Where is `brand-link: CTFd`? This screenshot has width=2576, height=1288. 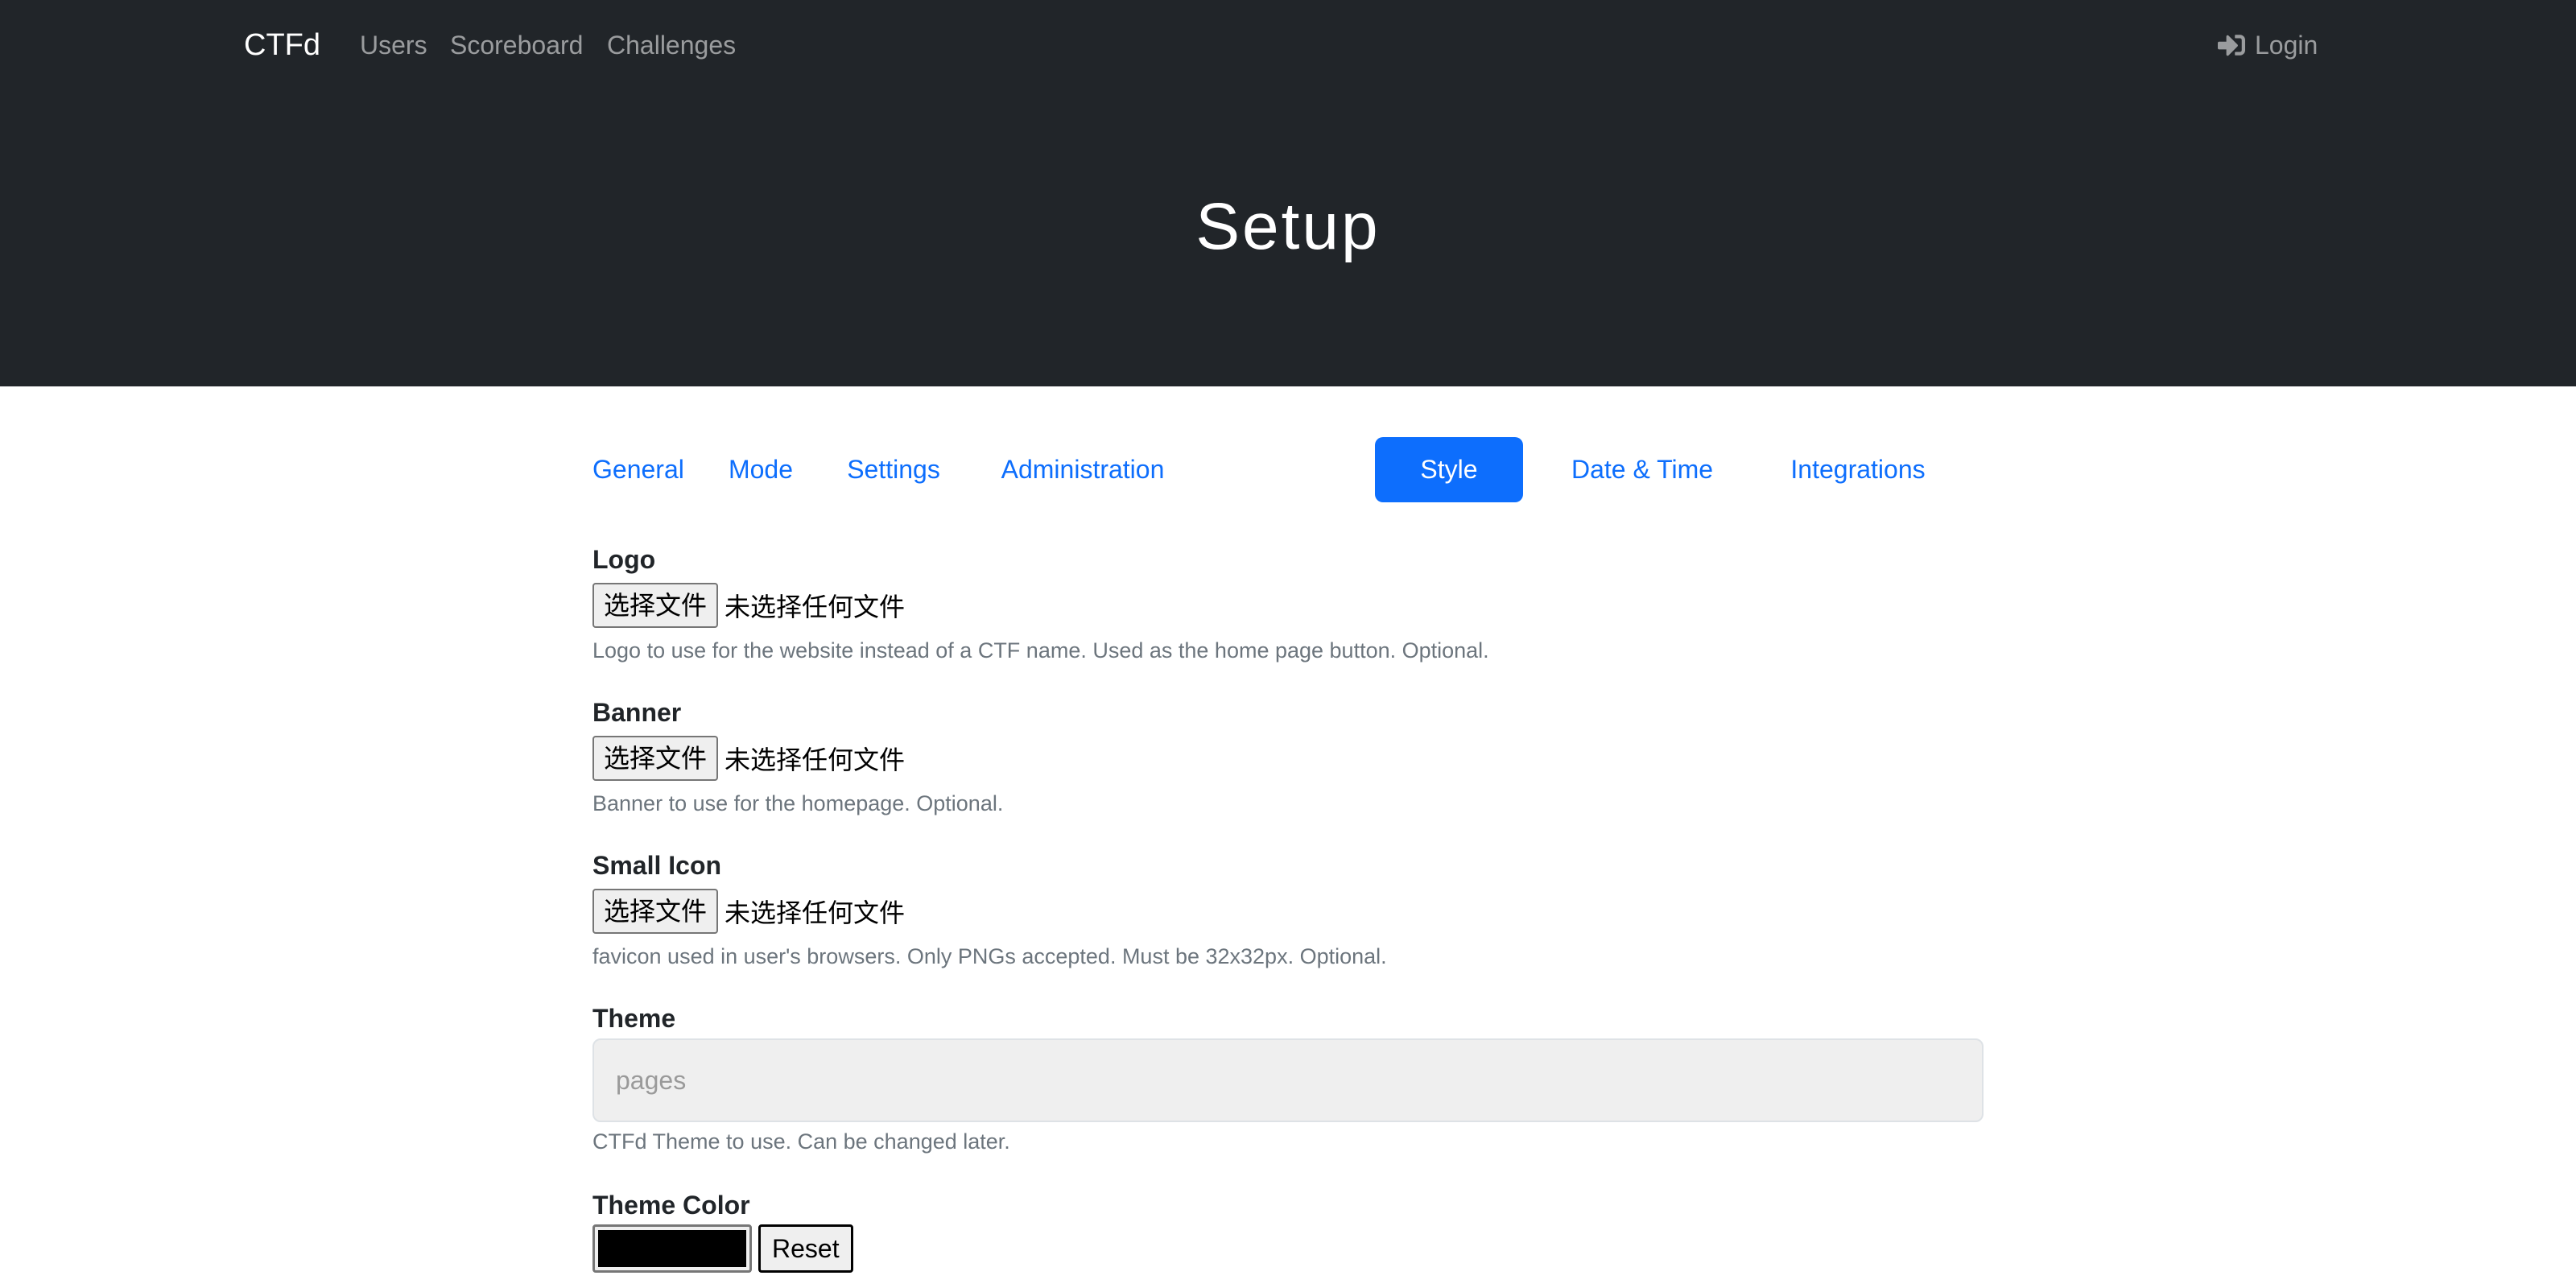 brand-link: CTFd is located at coordinates (282, 45).